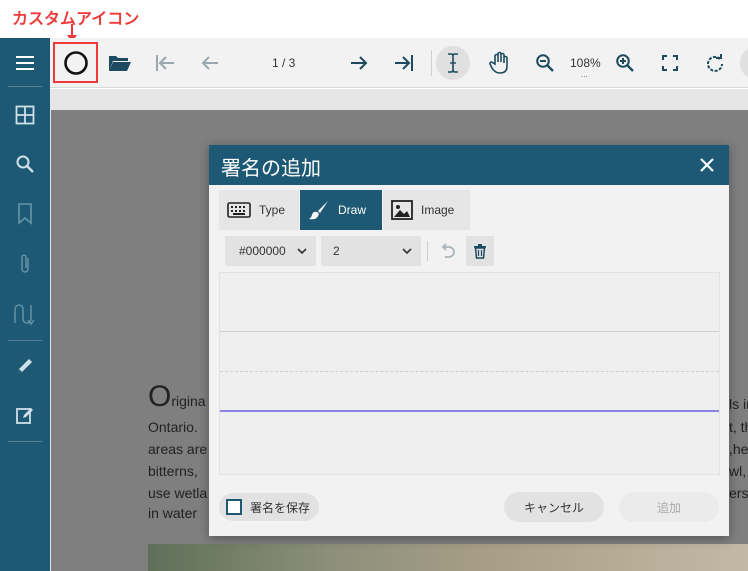 Image resolution: width=748 pixels, height=571 pixels. What do you see at coordinates (669, 507) in the screenshot?
I see `add-button: 追加` at bounding box center [669, 507].